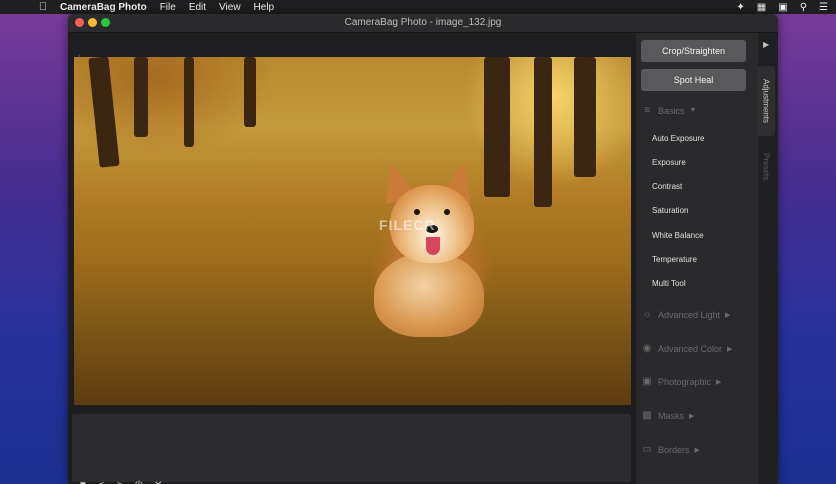  I want to click on section-borders-label: Borders, so click(674, 449).